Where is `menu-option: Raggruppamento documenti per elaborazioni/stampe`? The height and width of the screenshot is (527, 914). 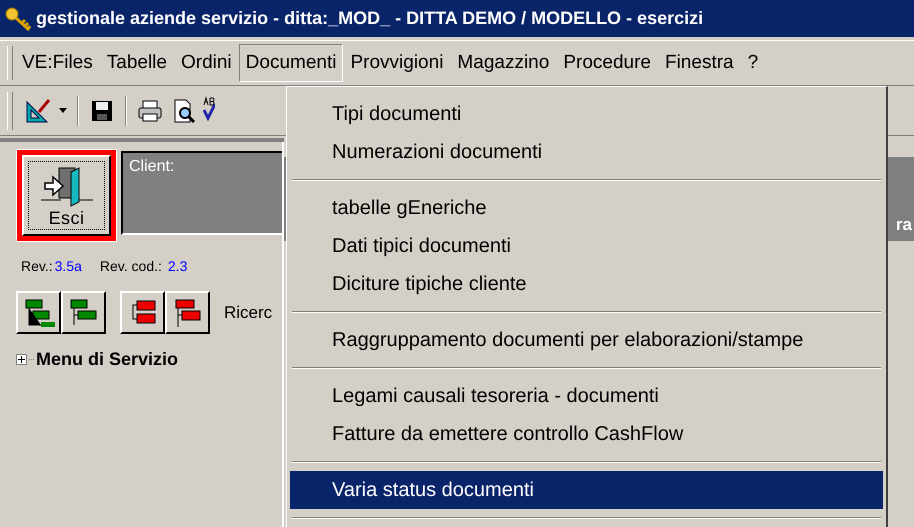 menu-option: Raggruppamento documenti per elaborazioni/stampe is located at coordinates (586, 340).